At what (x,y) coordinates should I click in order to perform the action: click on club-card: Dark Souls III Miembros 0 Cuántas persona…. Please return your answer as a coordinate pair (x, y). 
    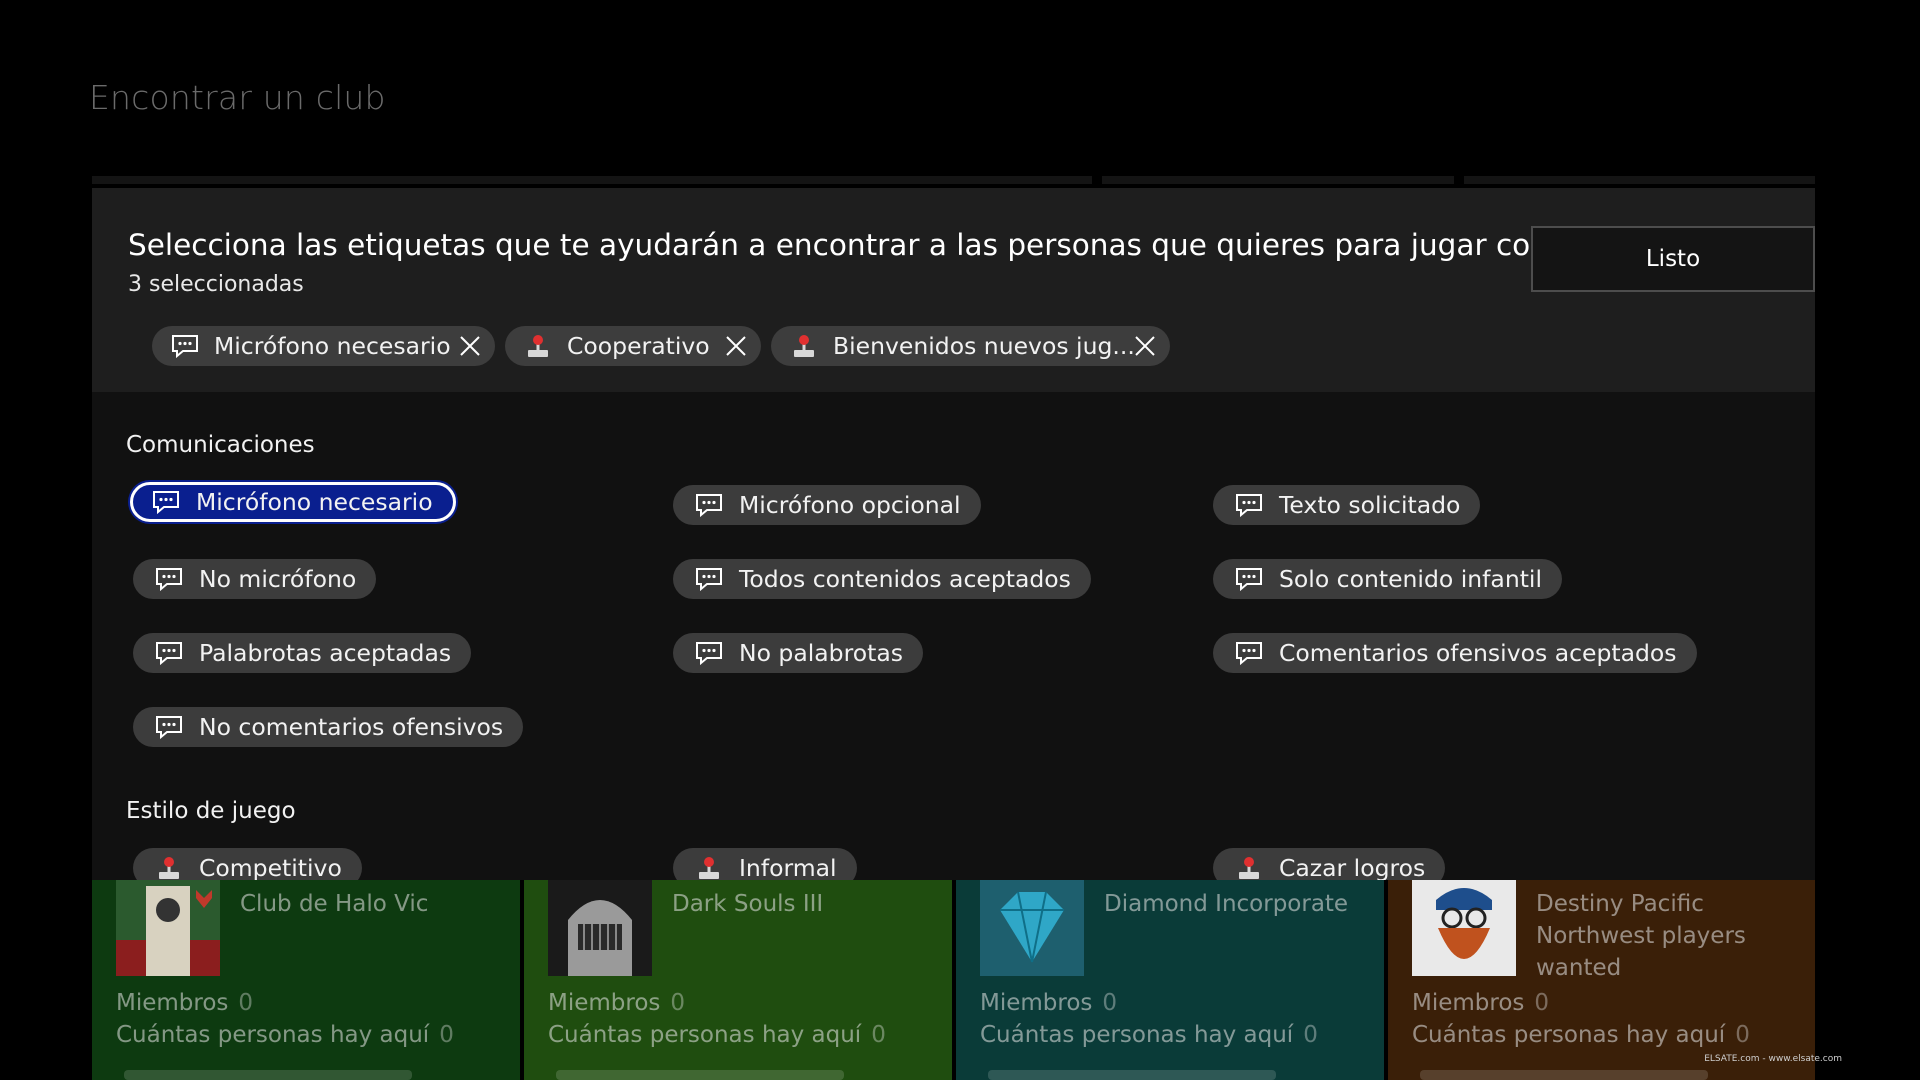
    Looking at the image, I should click on (738, 980).